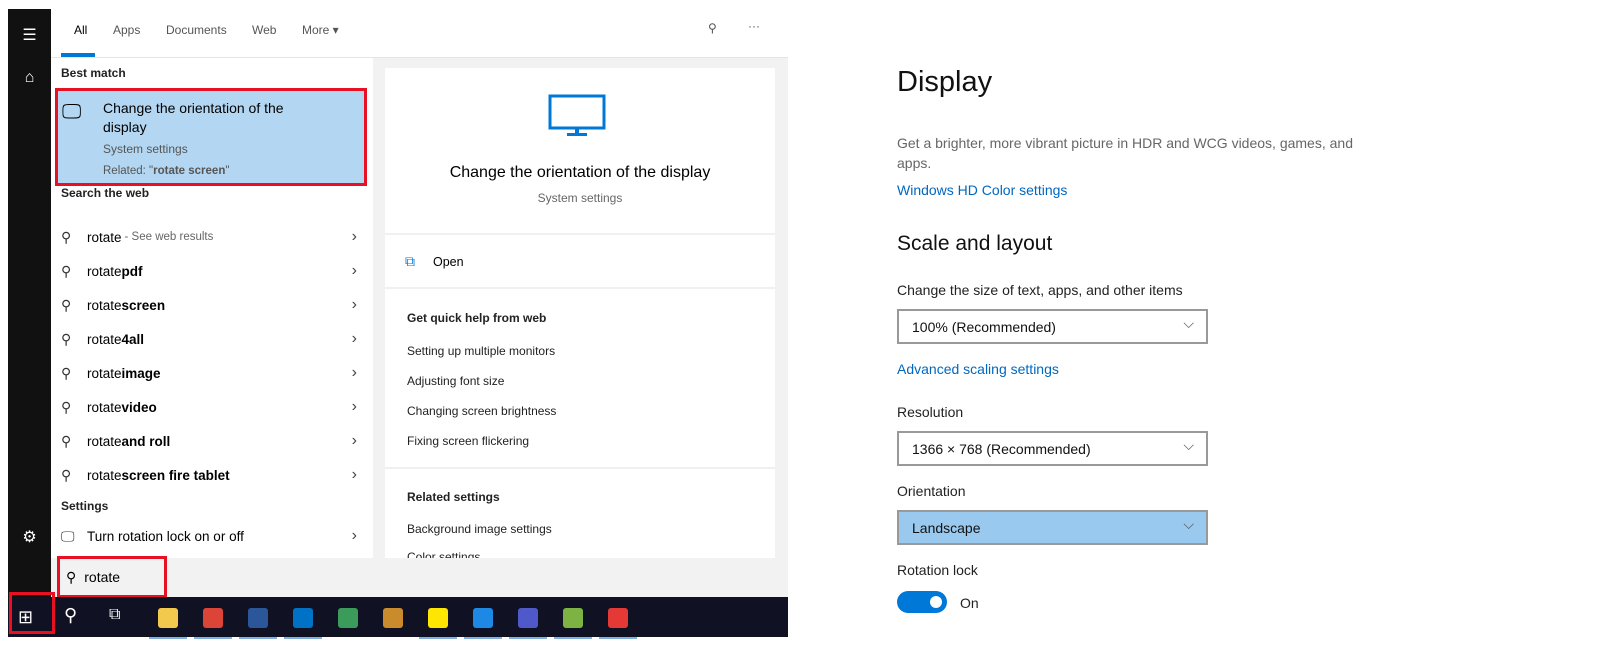 The height and width of the screenshot is (668, 1613). I want to click on taskbar-app-teams, so click(528, 621).